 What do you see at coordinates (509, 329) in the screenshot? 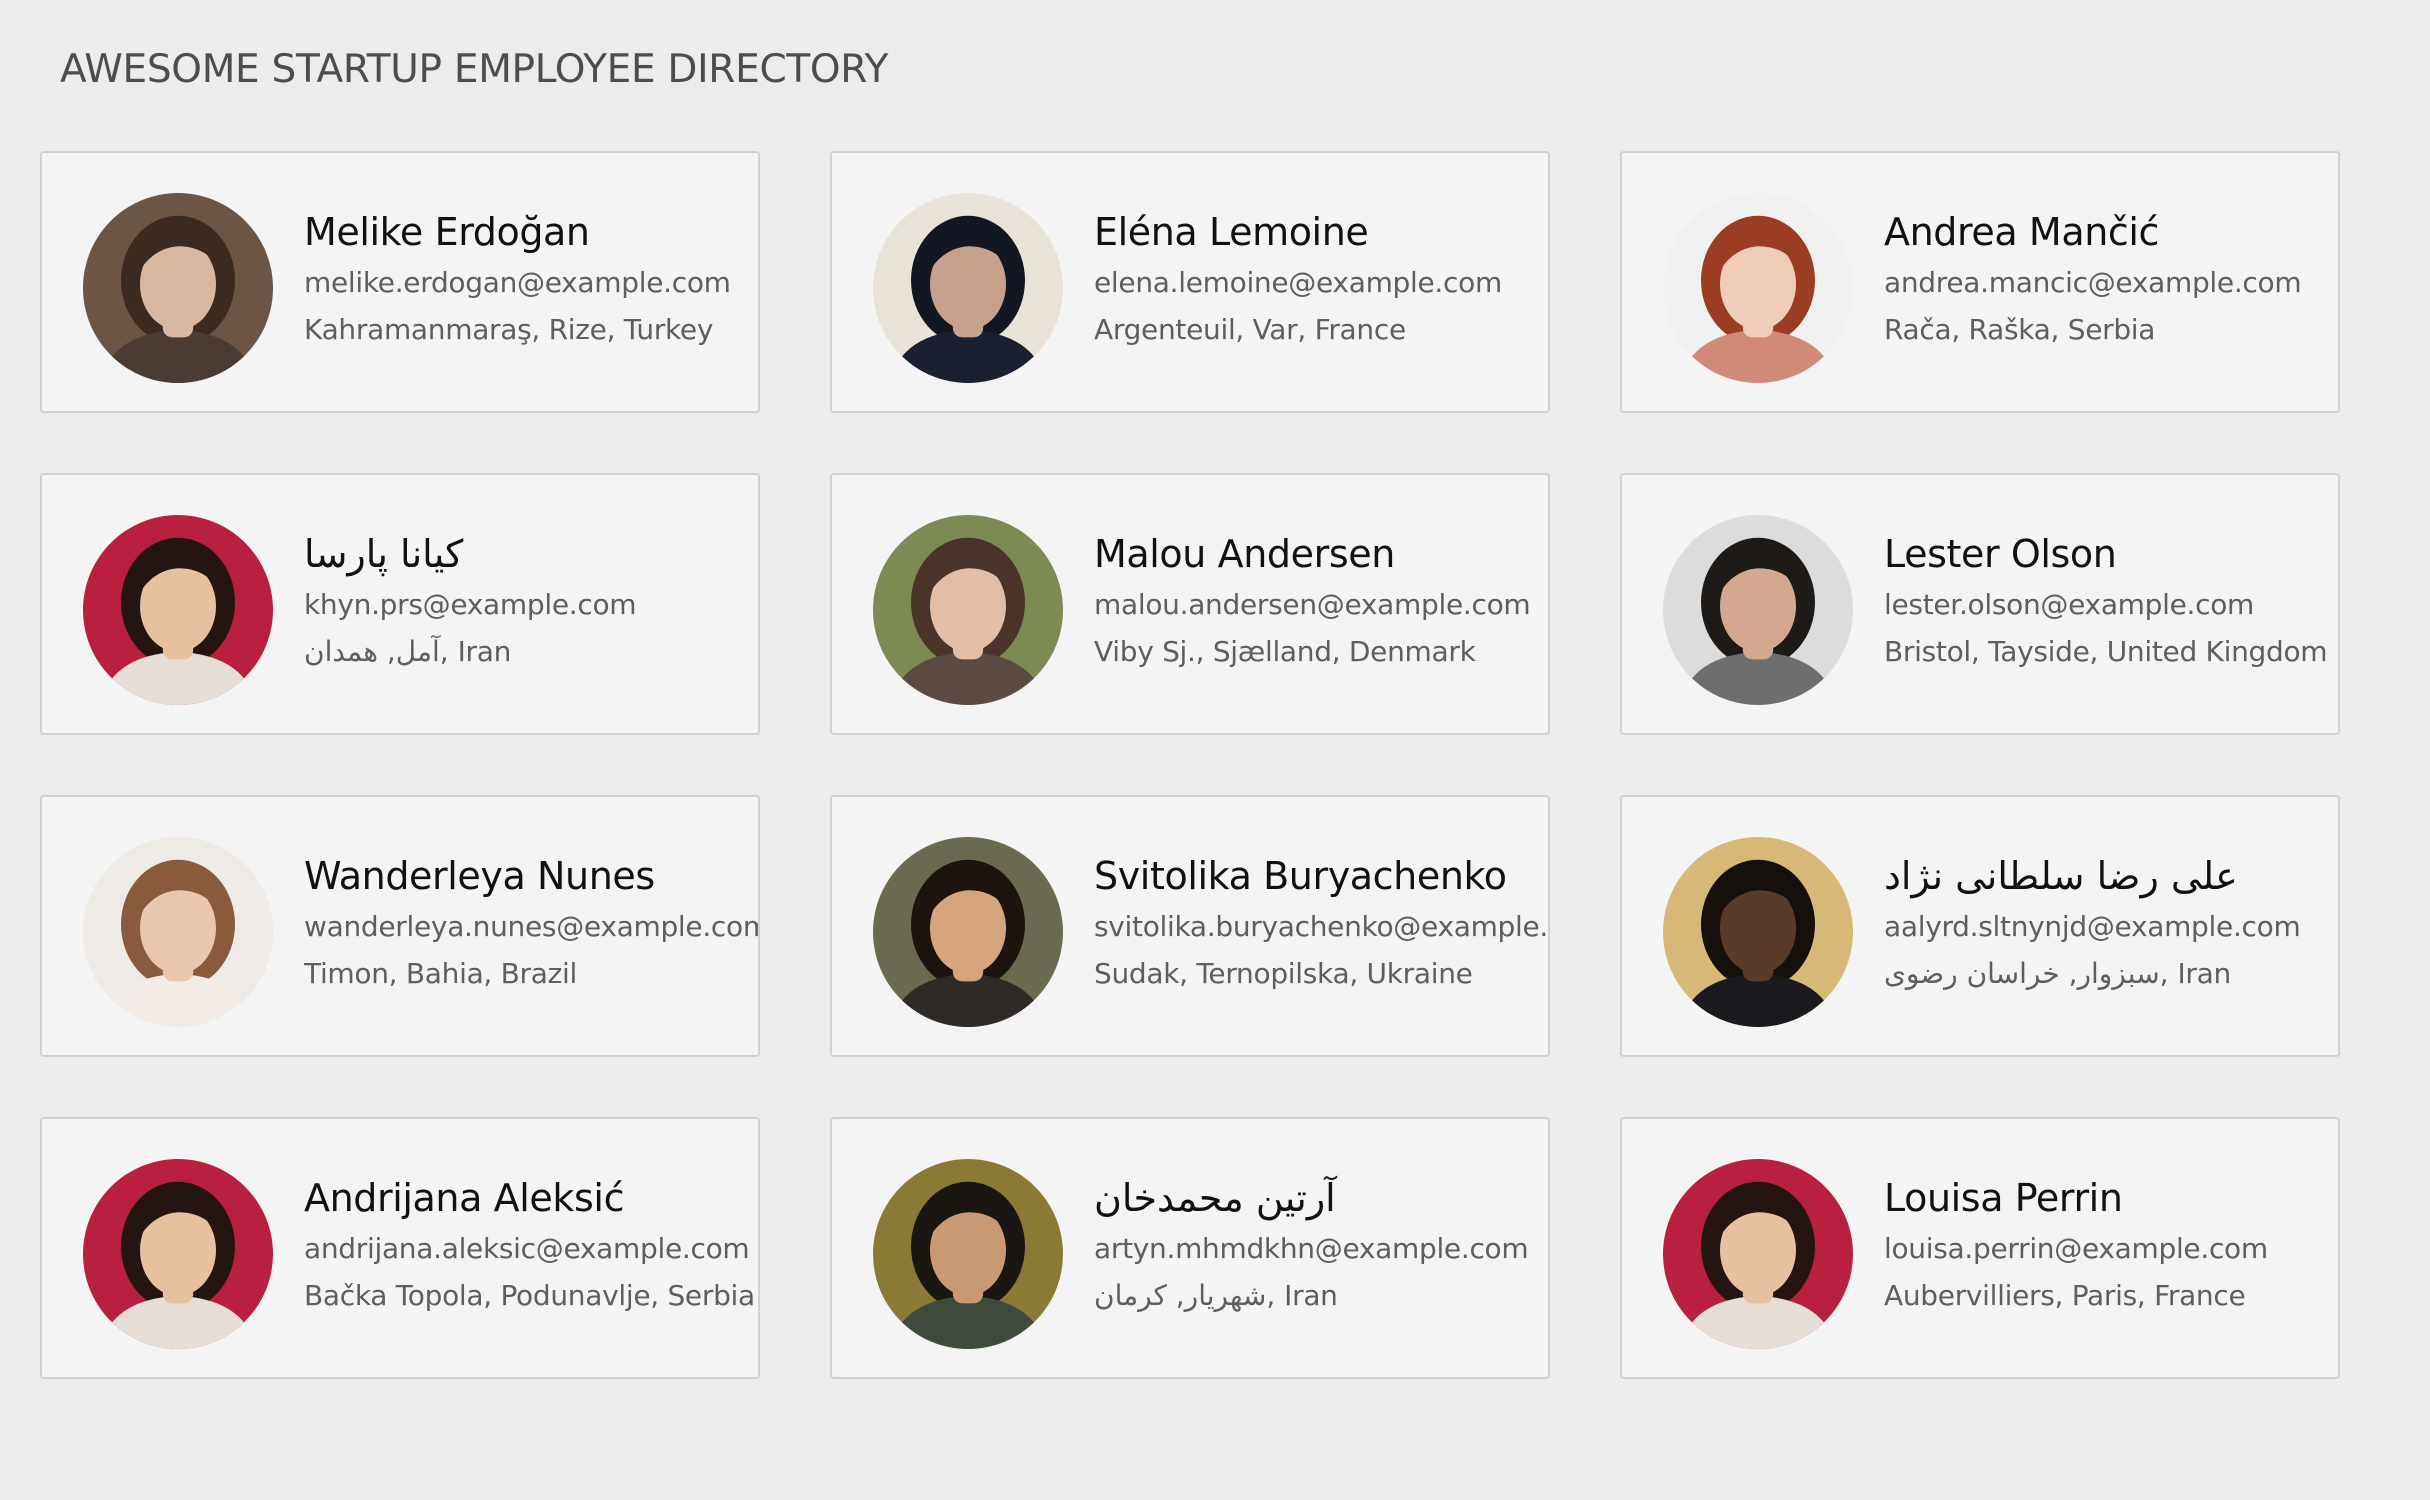
I see `employee-location: Kahramanmaraş, Rize, Turkey` at bounding box center [509, 329].